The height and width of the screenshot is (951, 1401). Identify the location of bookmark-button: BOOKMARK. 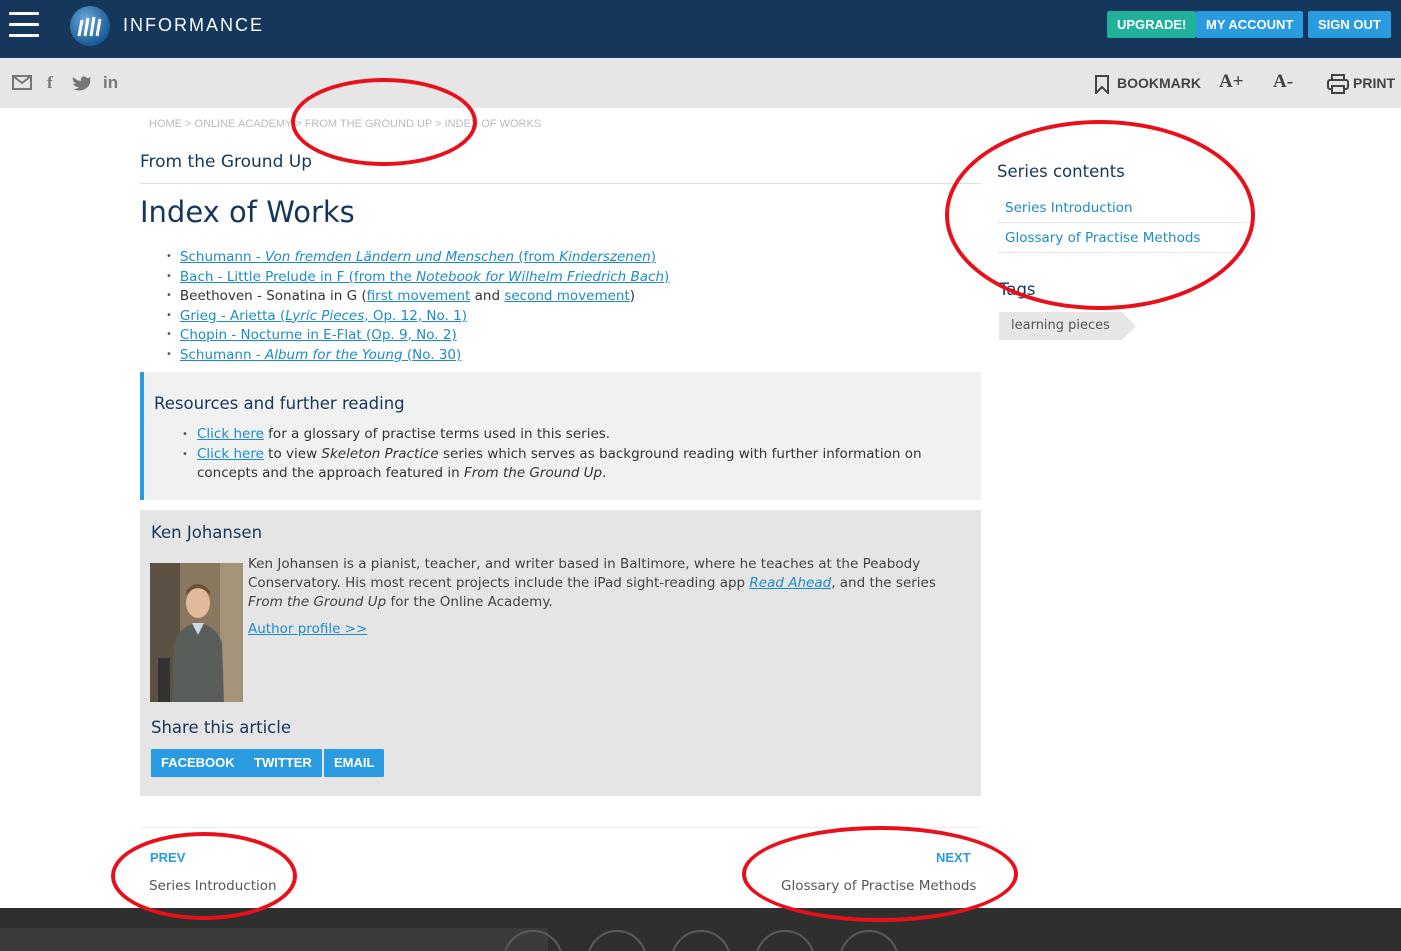
(1159, 83).